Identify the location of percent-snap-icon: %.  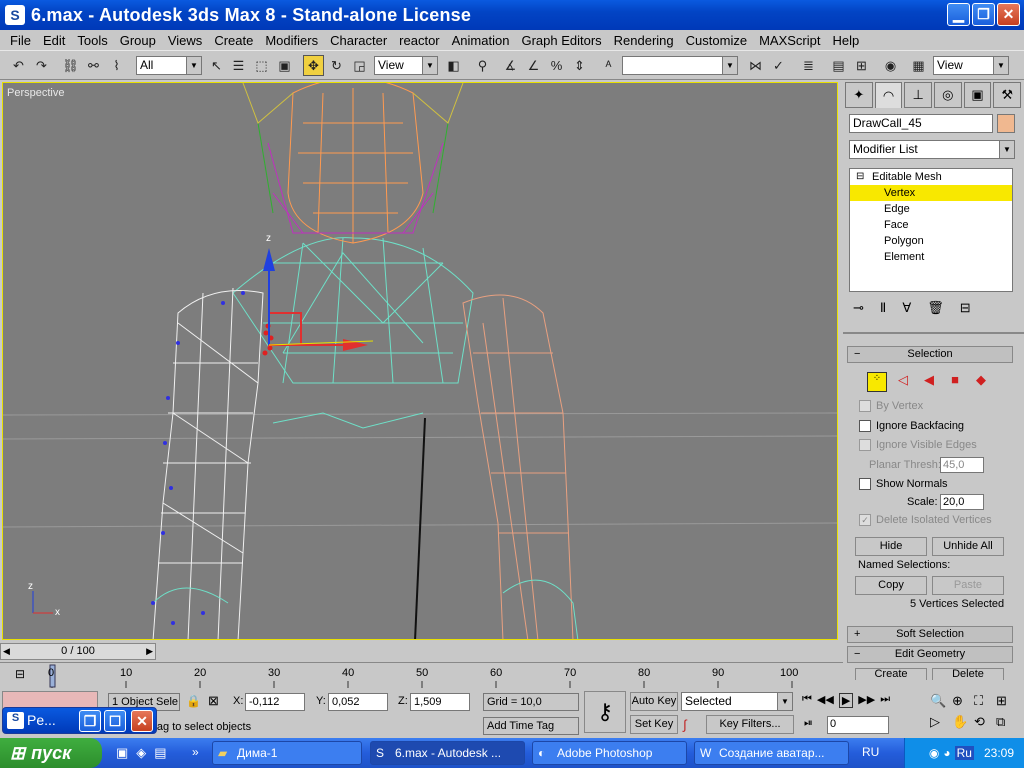
(556, 65).